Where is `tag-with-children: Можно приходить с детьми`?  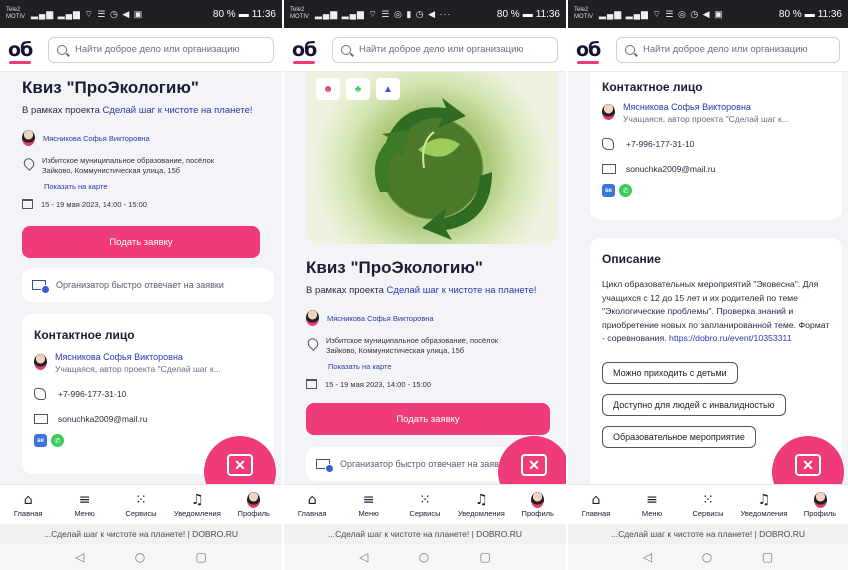
tag-with-children: Можно приходить с детьми is located at coordinates (670, 372).